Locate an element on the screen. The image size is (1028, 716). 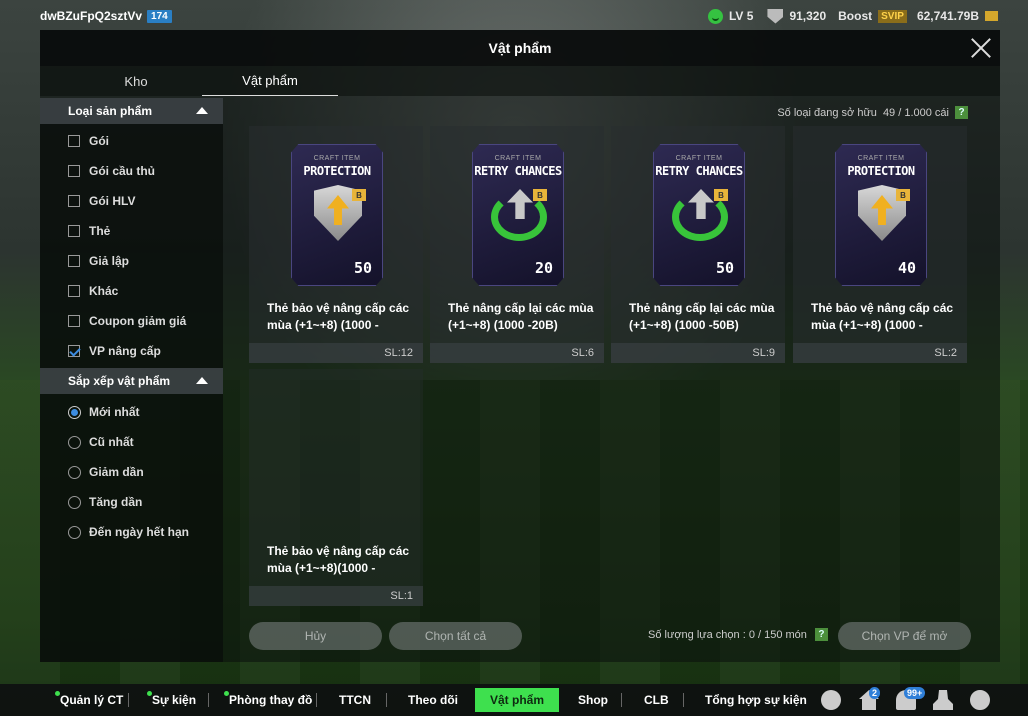
item-quantity: SL:6 is located at coordinates (517, 353).